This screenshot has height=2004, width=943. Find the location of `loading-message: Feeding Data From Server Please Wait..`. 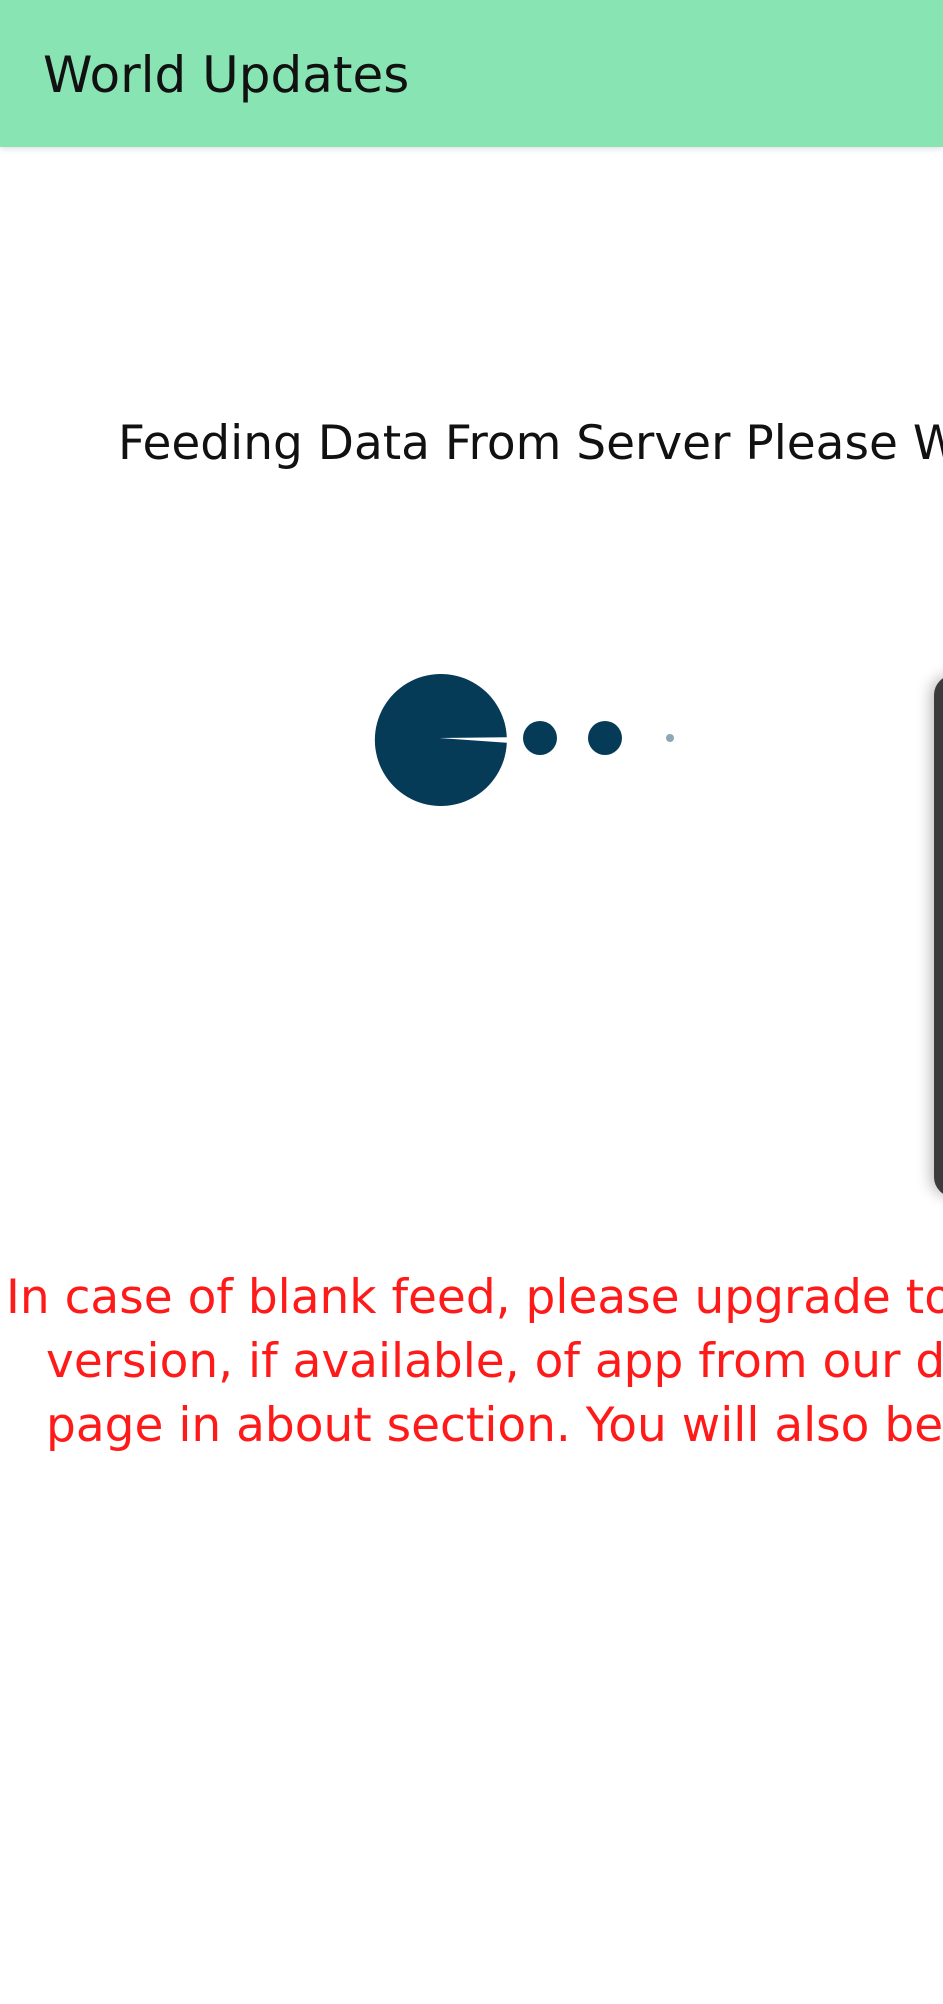

loading-message: Feeding Data From Server Please Wait.. is located at coordinates (530, 443).